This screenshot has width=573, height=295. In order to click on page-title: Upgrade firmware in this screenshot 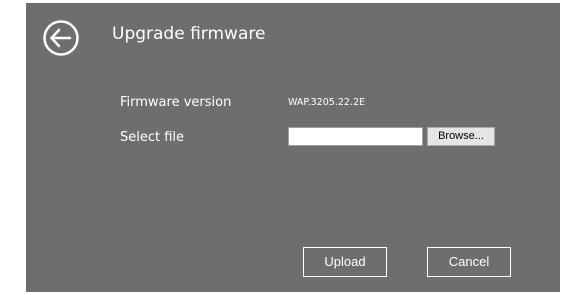, I will do `click(189, 34)`.